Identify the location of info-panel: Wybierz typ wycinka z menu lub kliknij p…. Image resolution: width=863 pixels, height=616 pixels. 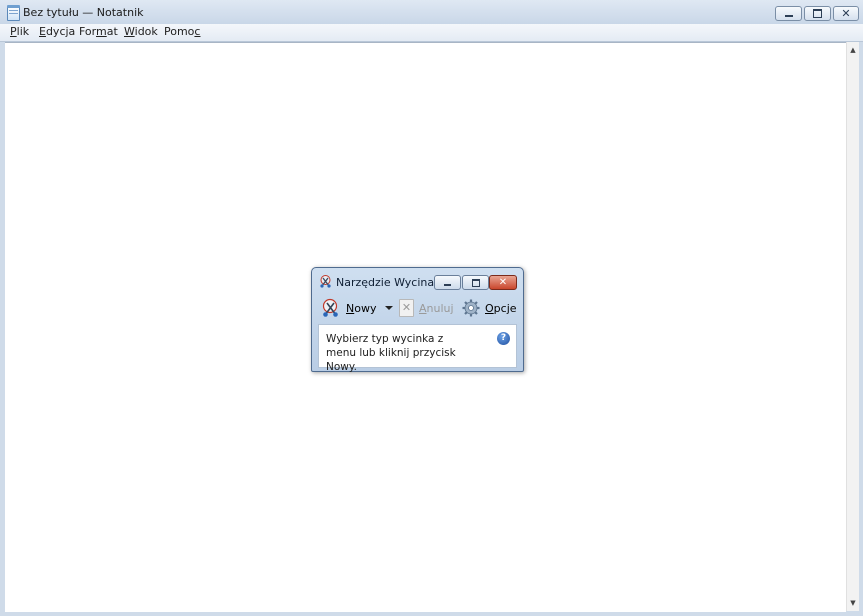
(417, 348).